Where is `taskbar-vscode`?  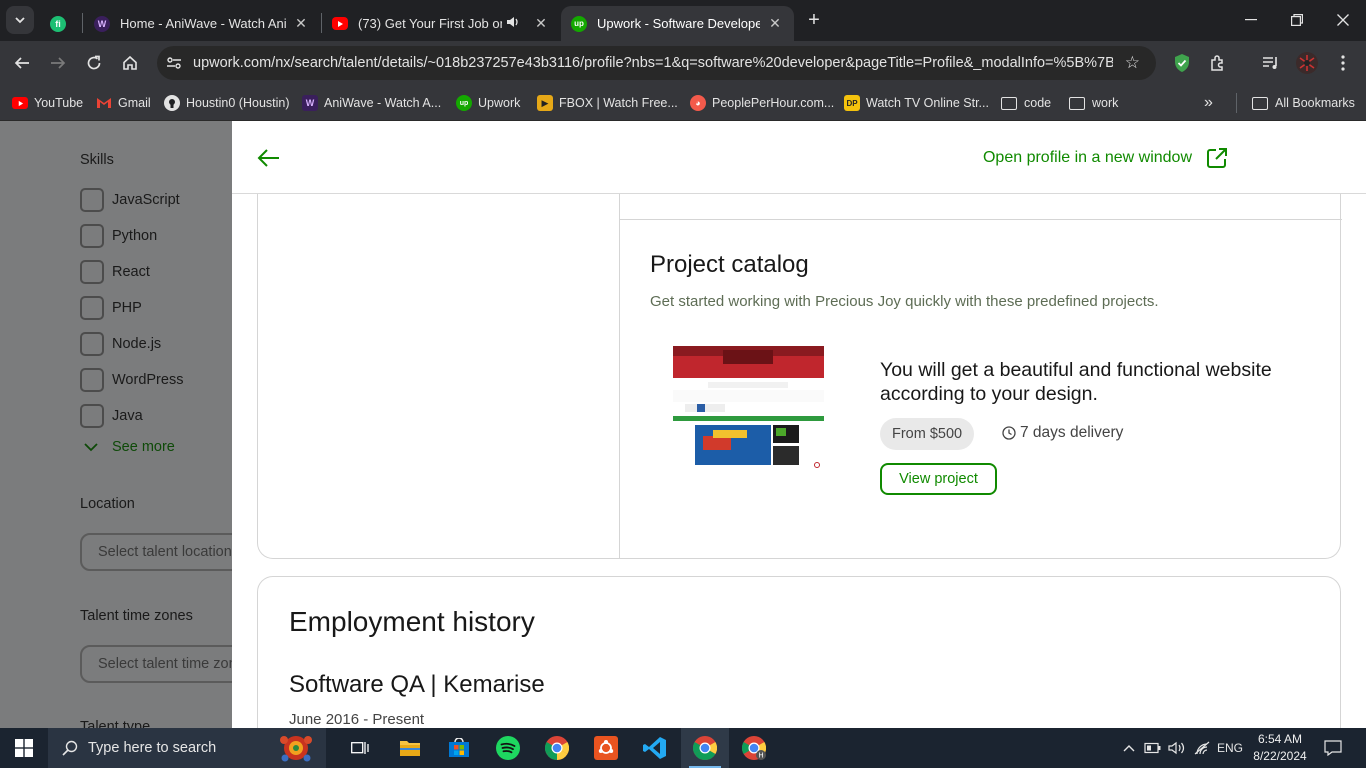 taskbar-vscode is located at coordinates (655, 748).